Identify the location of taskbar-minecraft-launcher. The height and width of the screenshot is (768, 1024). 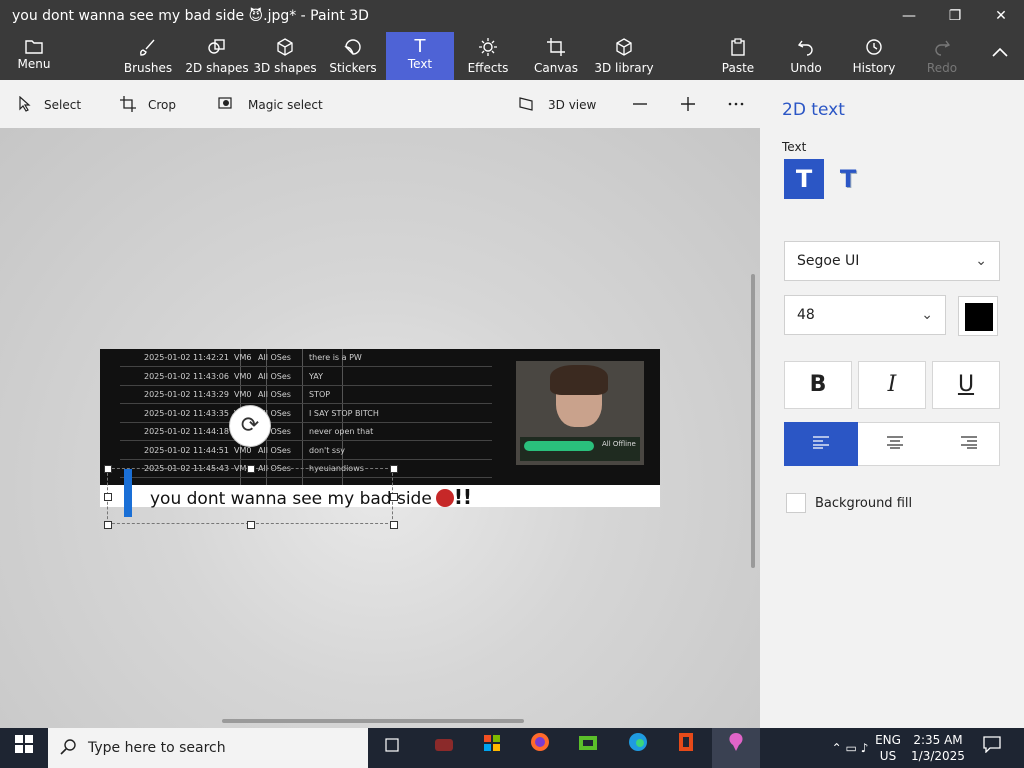
(588, 748).